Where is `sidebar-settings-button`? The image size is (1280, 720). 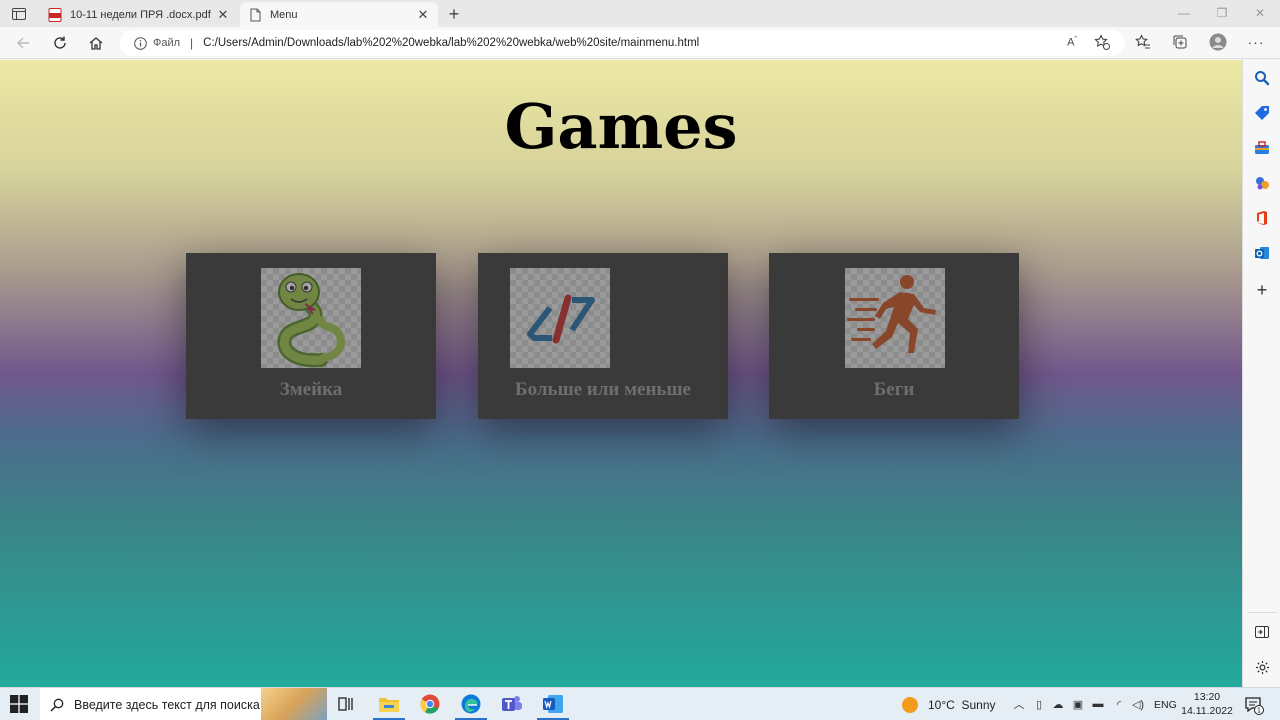 sidebar-settings-button is located at coordinates (1262, 667).